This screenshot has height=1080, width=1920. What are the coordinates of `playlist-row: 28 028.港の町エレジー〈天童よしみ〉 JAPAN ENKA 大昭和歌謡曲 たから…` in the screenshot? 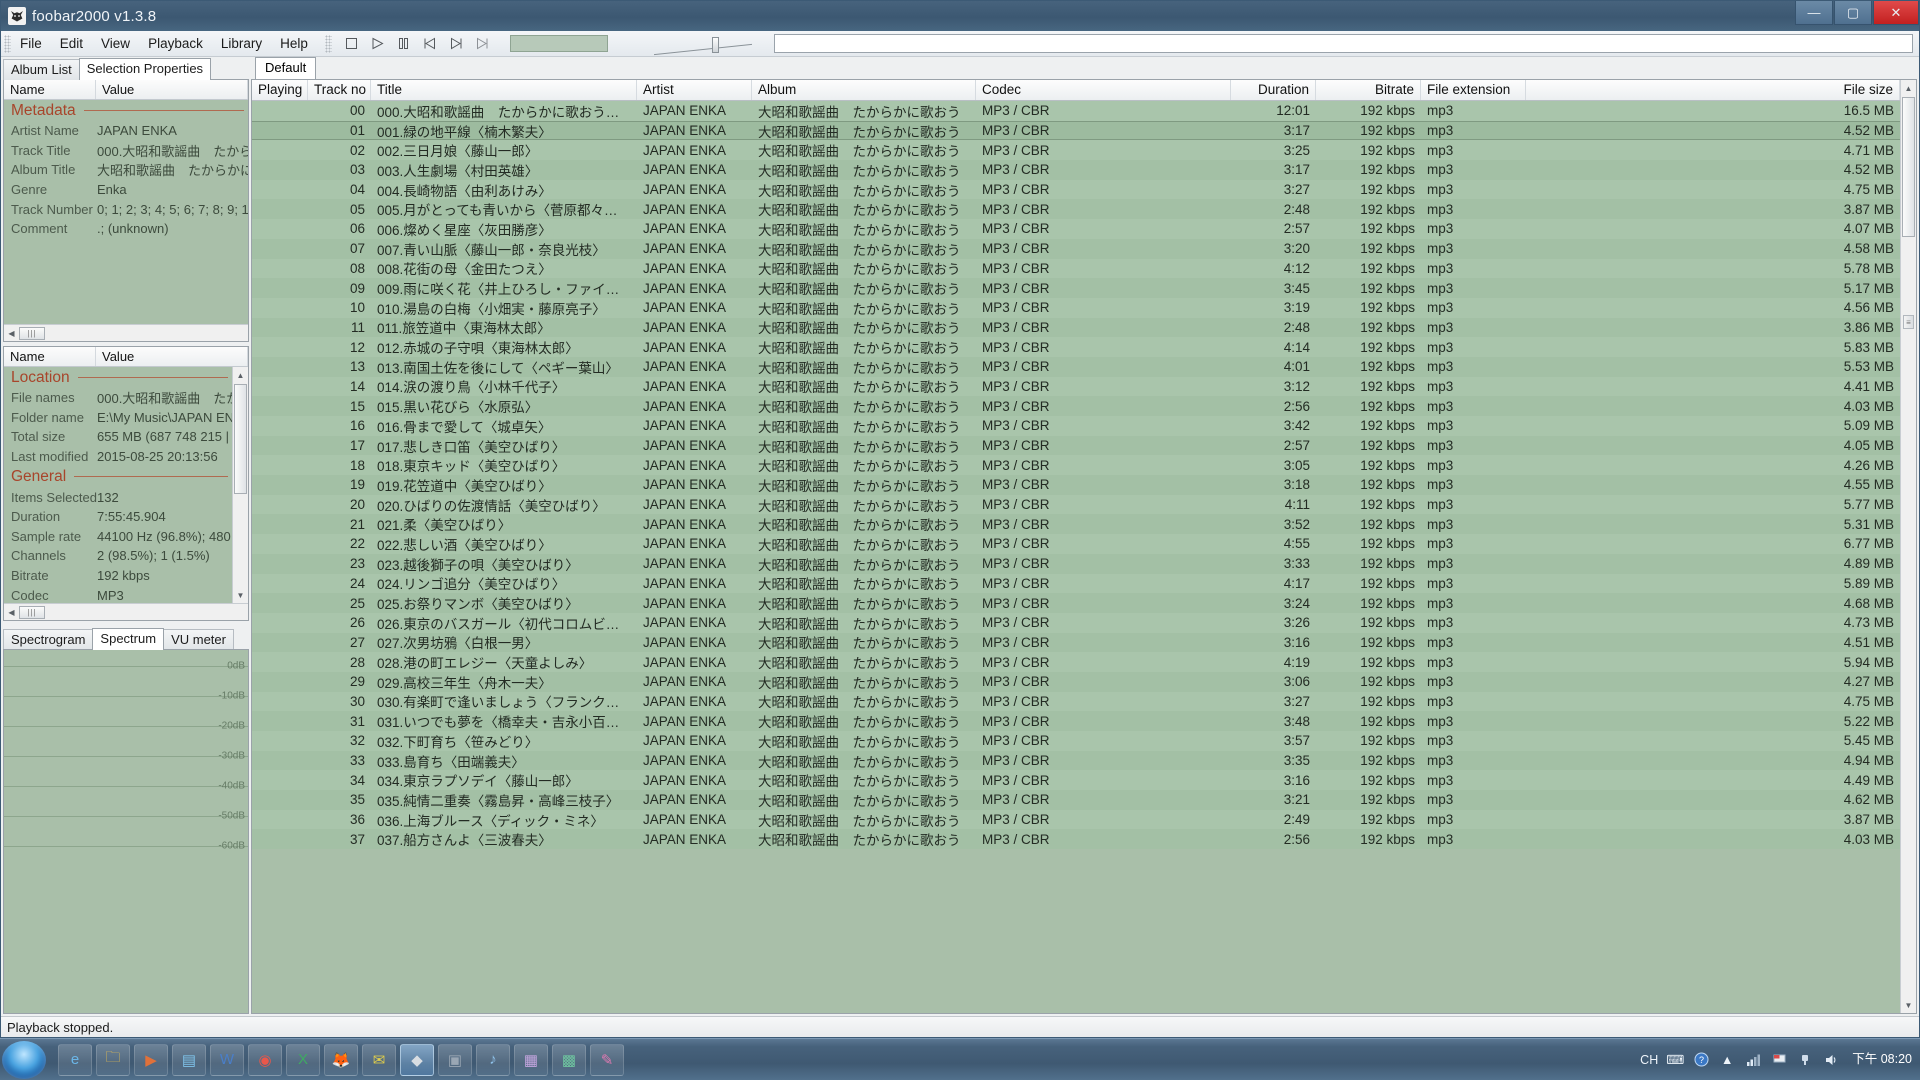 It's located at (1076, 662).